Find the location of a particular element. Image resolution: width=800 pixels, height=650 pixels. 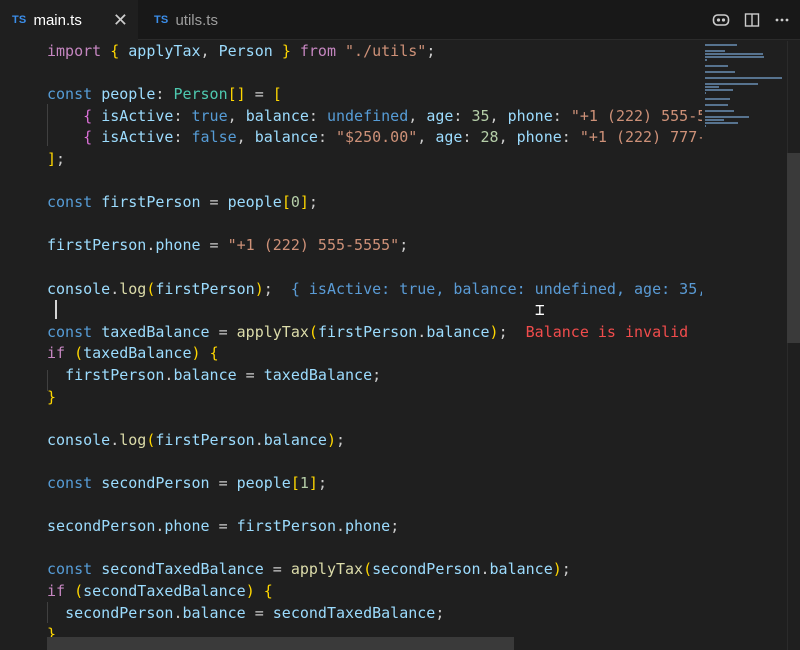

code-line: firstPerson.balance = taxedBalance; is located at coordinates (214, 375).